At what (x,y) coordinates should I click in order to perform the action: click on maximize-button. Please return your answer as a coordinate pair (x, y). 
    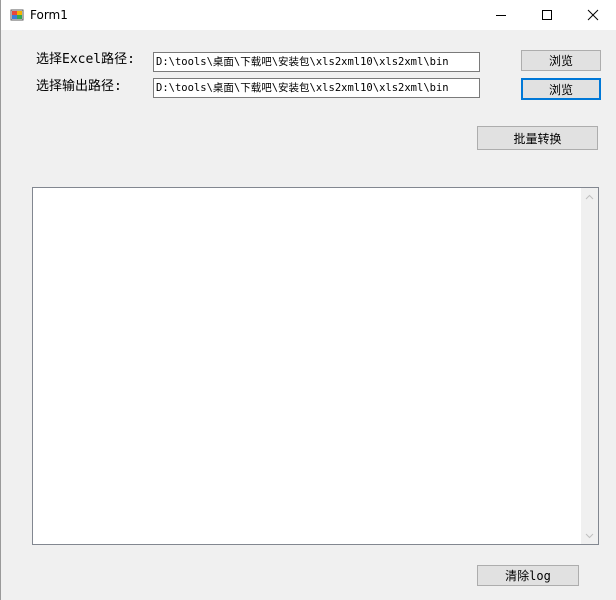
    Looking at the image, I should click on (547, 15).